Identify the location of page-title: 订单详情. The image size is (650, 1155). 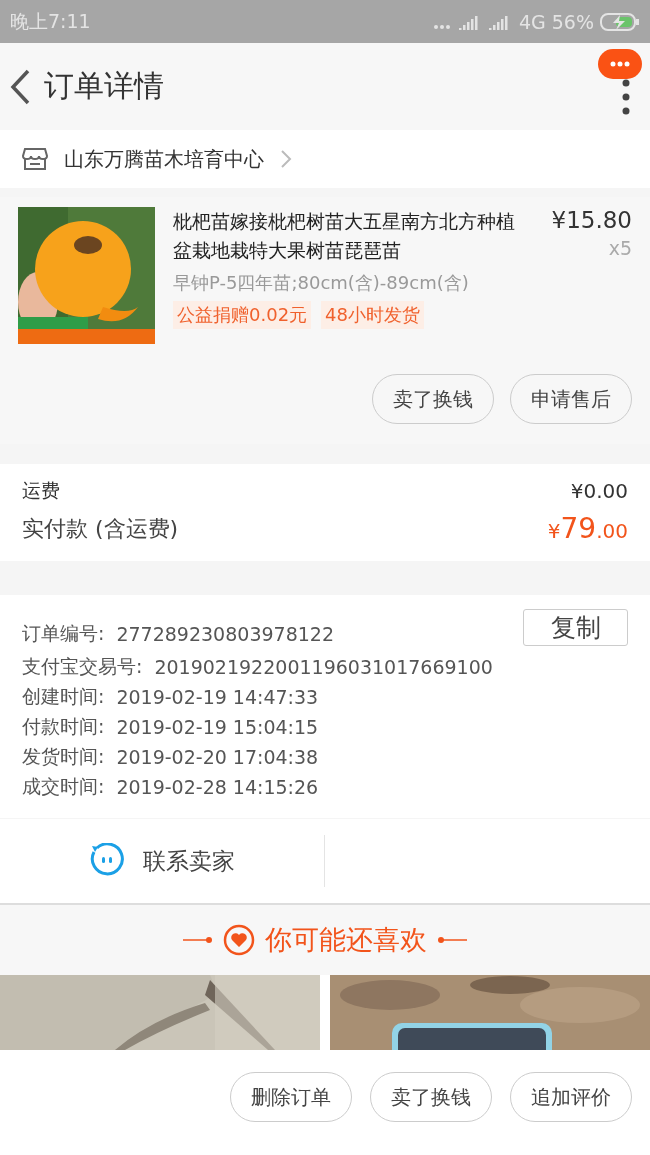
(104, 86).